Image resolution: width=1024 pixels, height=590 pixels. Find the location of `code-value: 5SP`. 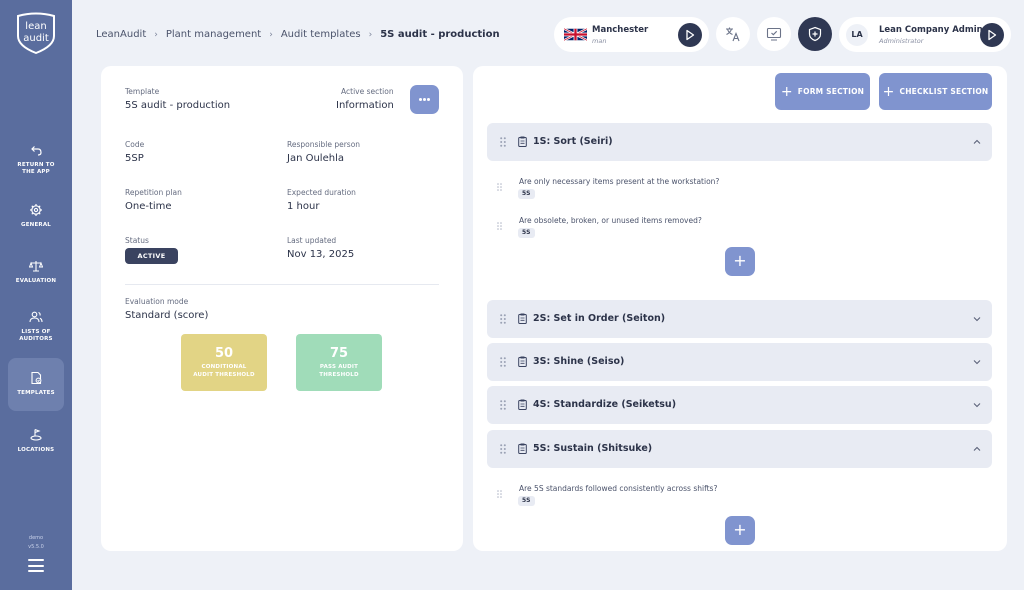

code-value: 5SP is located at coordinates (134, 158).